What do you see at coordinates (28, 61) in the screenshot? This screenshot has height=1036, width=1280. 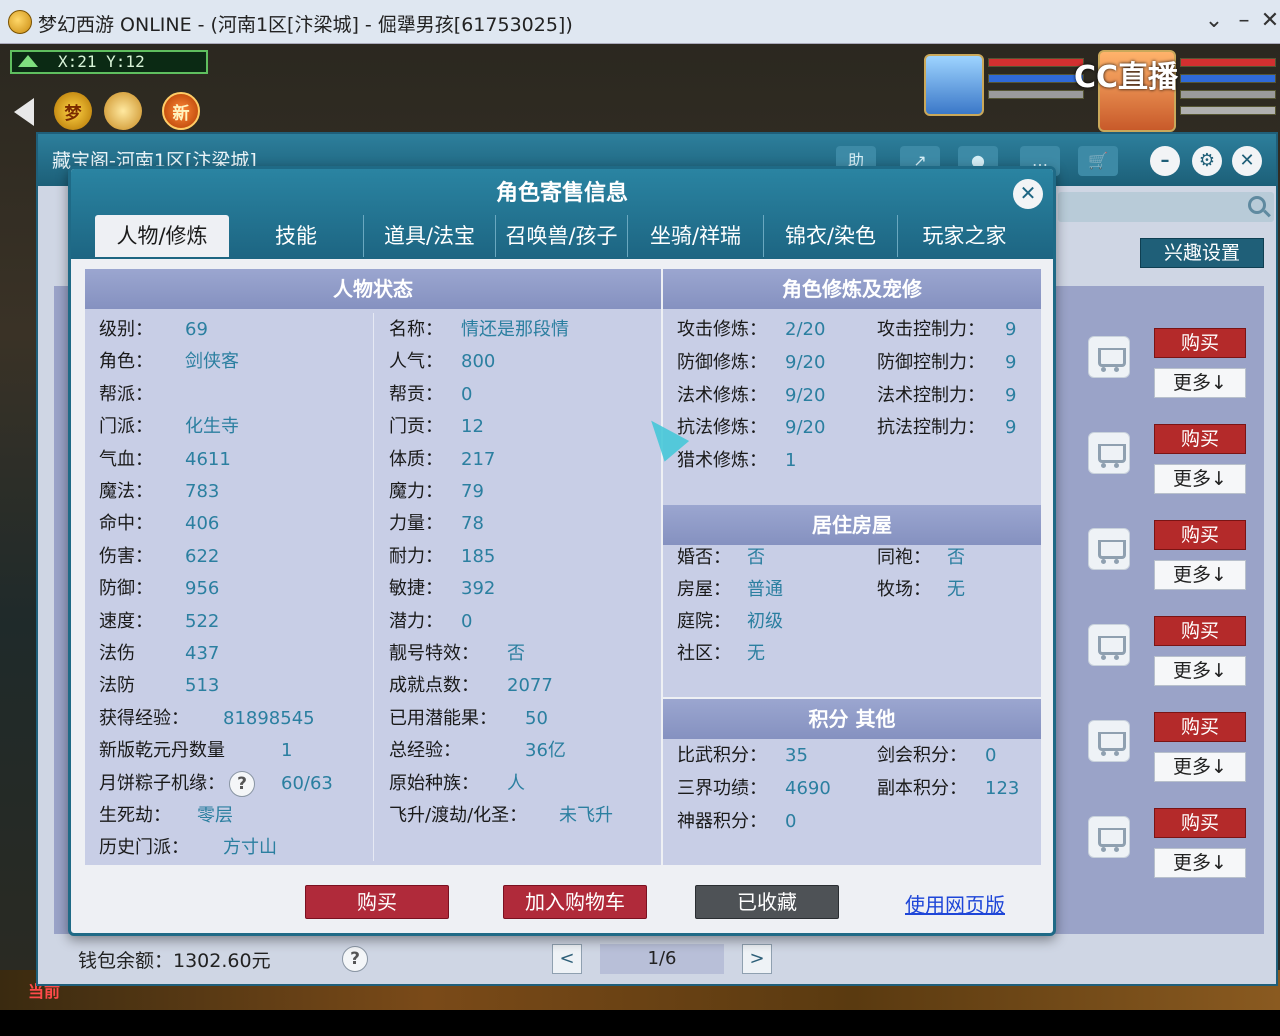 I see `map-toggle-icon` at bounding box center [28, 61].